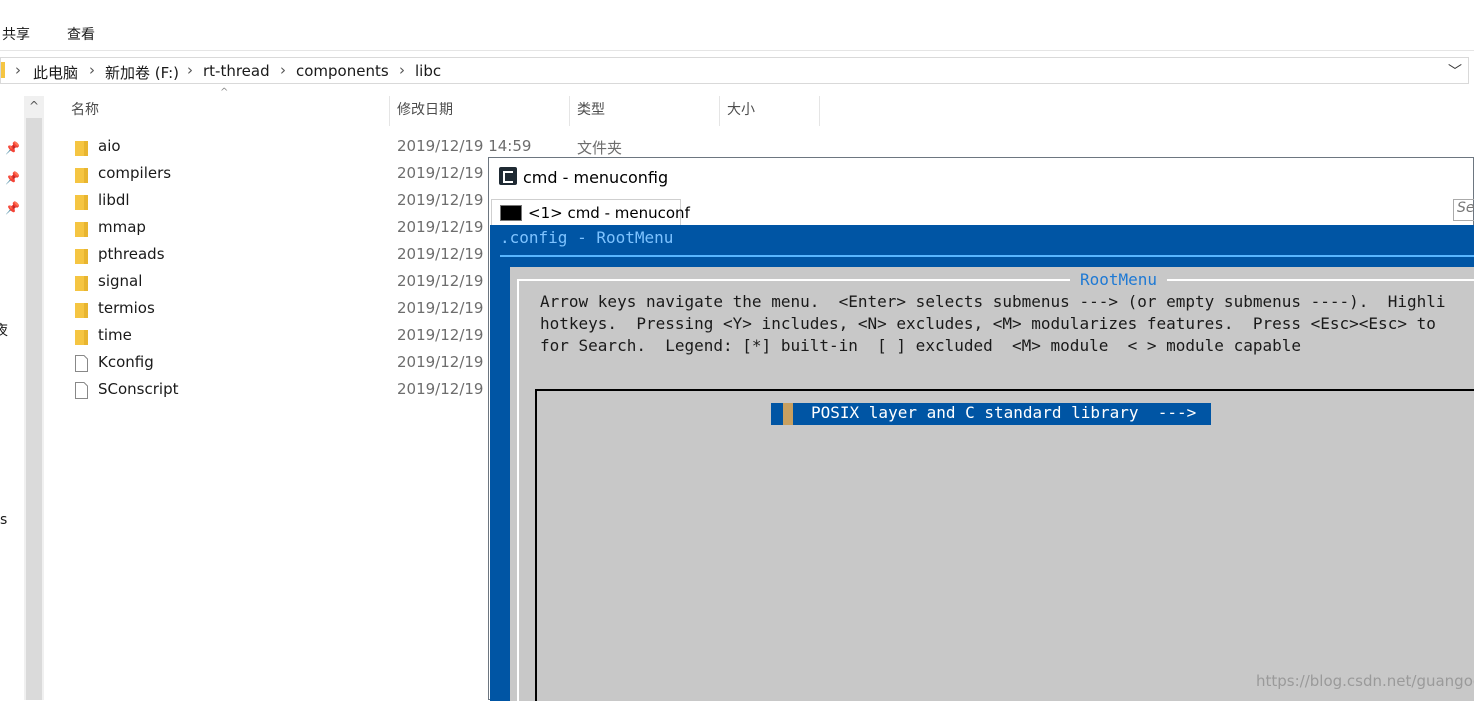 This screenshot has height=701, width=1474. Describe the element at coordinates (464, 146) in the screenshot. I see `file-date: 2019/12/19 14:59` at that location.